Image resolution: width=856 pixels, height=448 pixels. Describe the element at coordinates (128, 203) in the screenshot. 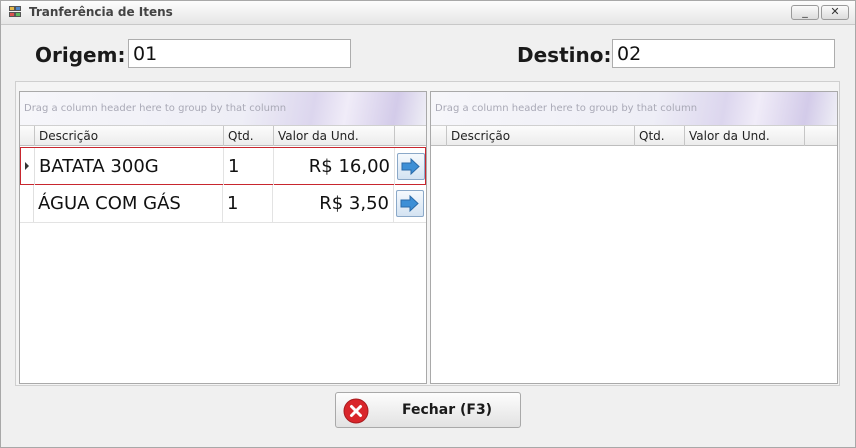

I see `cell-descricao: ÁGUA COM GÁS` at that location.